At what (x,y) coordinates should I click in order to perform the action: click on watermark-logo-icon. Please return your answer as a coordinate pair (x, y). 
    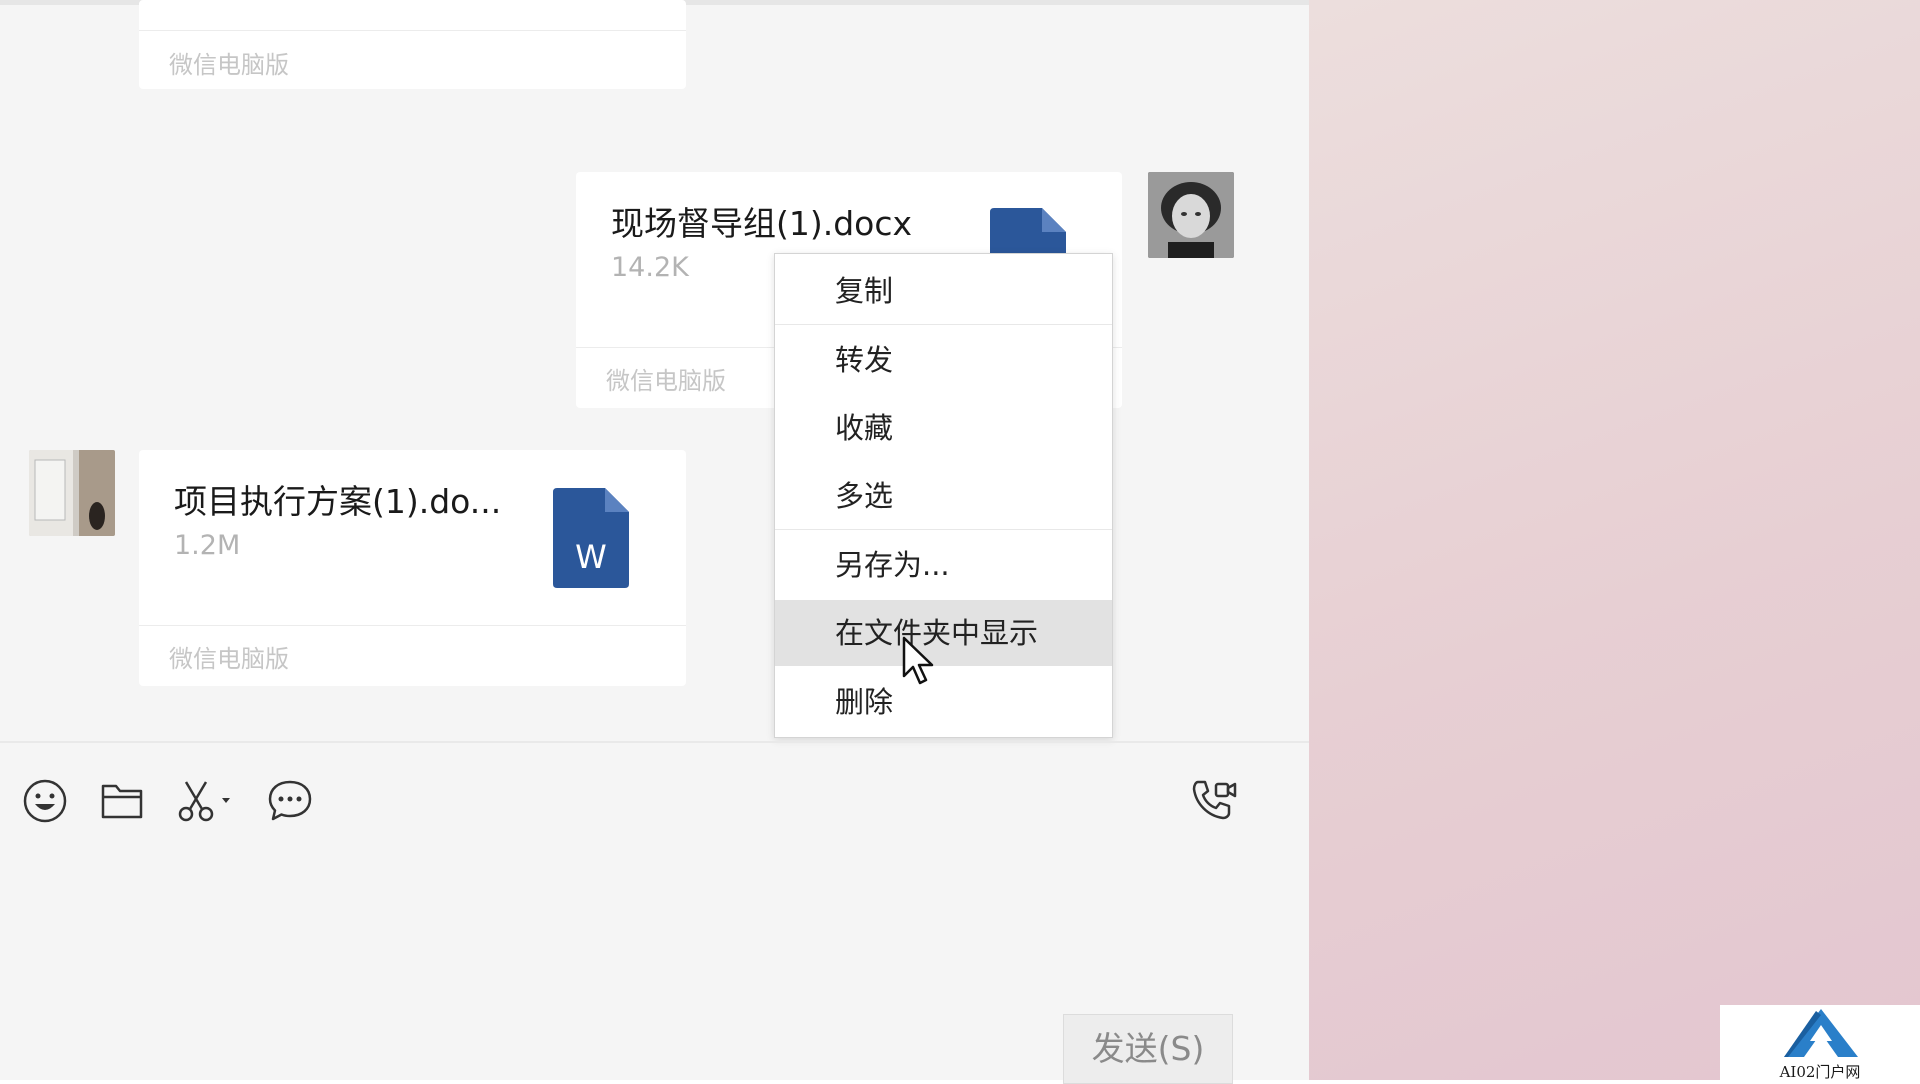
    Looking at the image, I should click on (1821, 1033).